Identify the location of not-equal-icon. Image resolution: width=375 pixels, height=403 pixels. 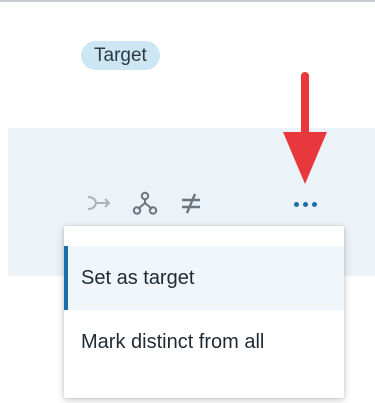
(191, 203).